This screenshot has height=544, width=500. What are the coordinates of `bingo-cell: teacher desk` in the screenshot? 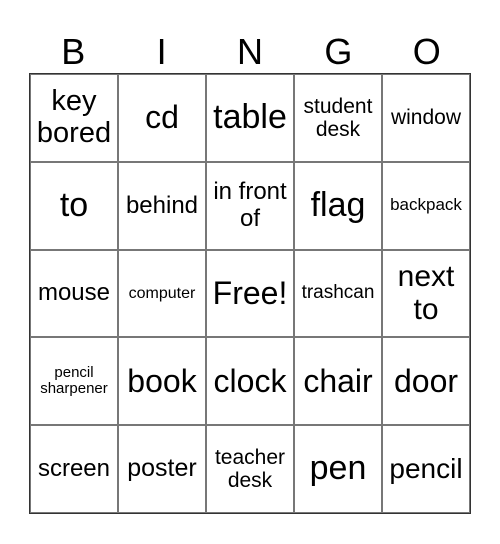 It's located at (250, 469).